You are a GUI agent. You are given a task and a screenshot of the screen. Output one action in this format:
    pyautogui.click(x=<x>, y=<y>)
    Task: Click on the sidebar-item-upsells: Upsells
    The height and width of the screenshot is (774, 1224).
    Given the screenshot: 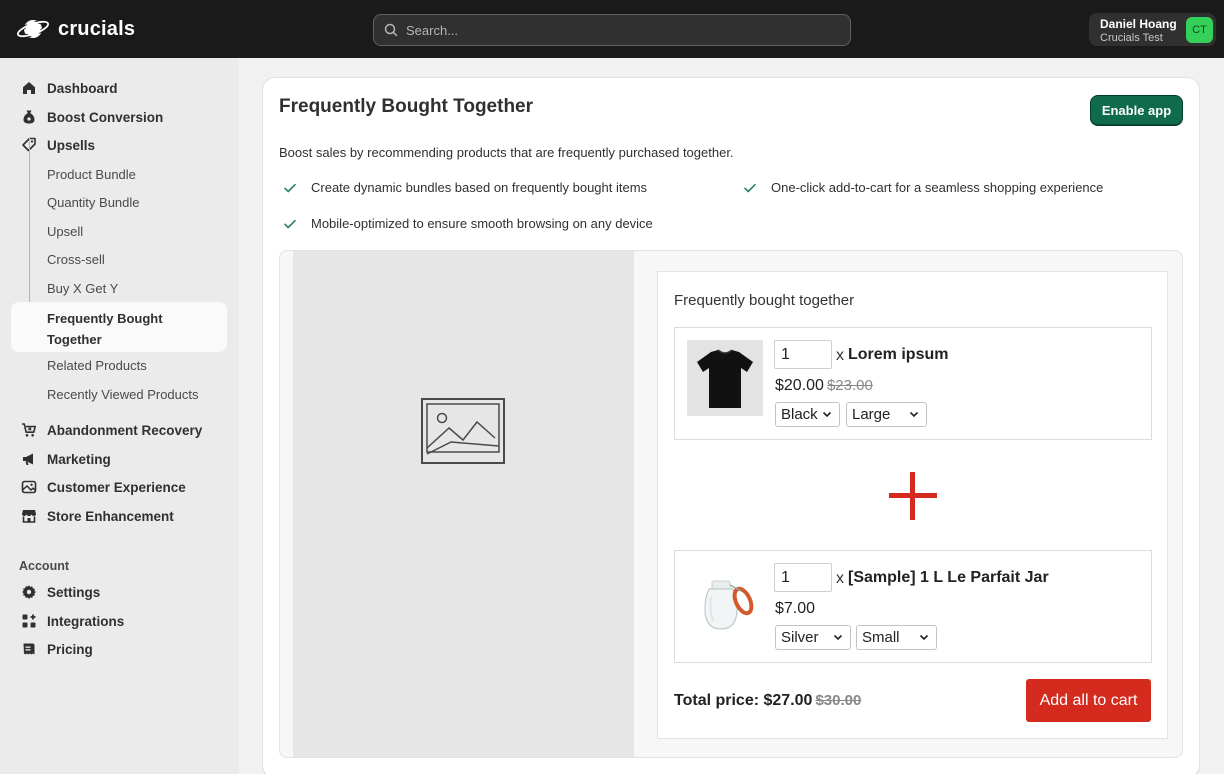 What is the action you would take?
    pyautogui.click(x=119, y=145)
    